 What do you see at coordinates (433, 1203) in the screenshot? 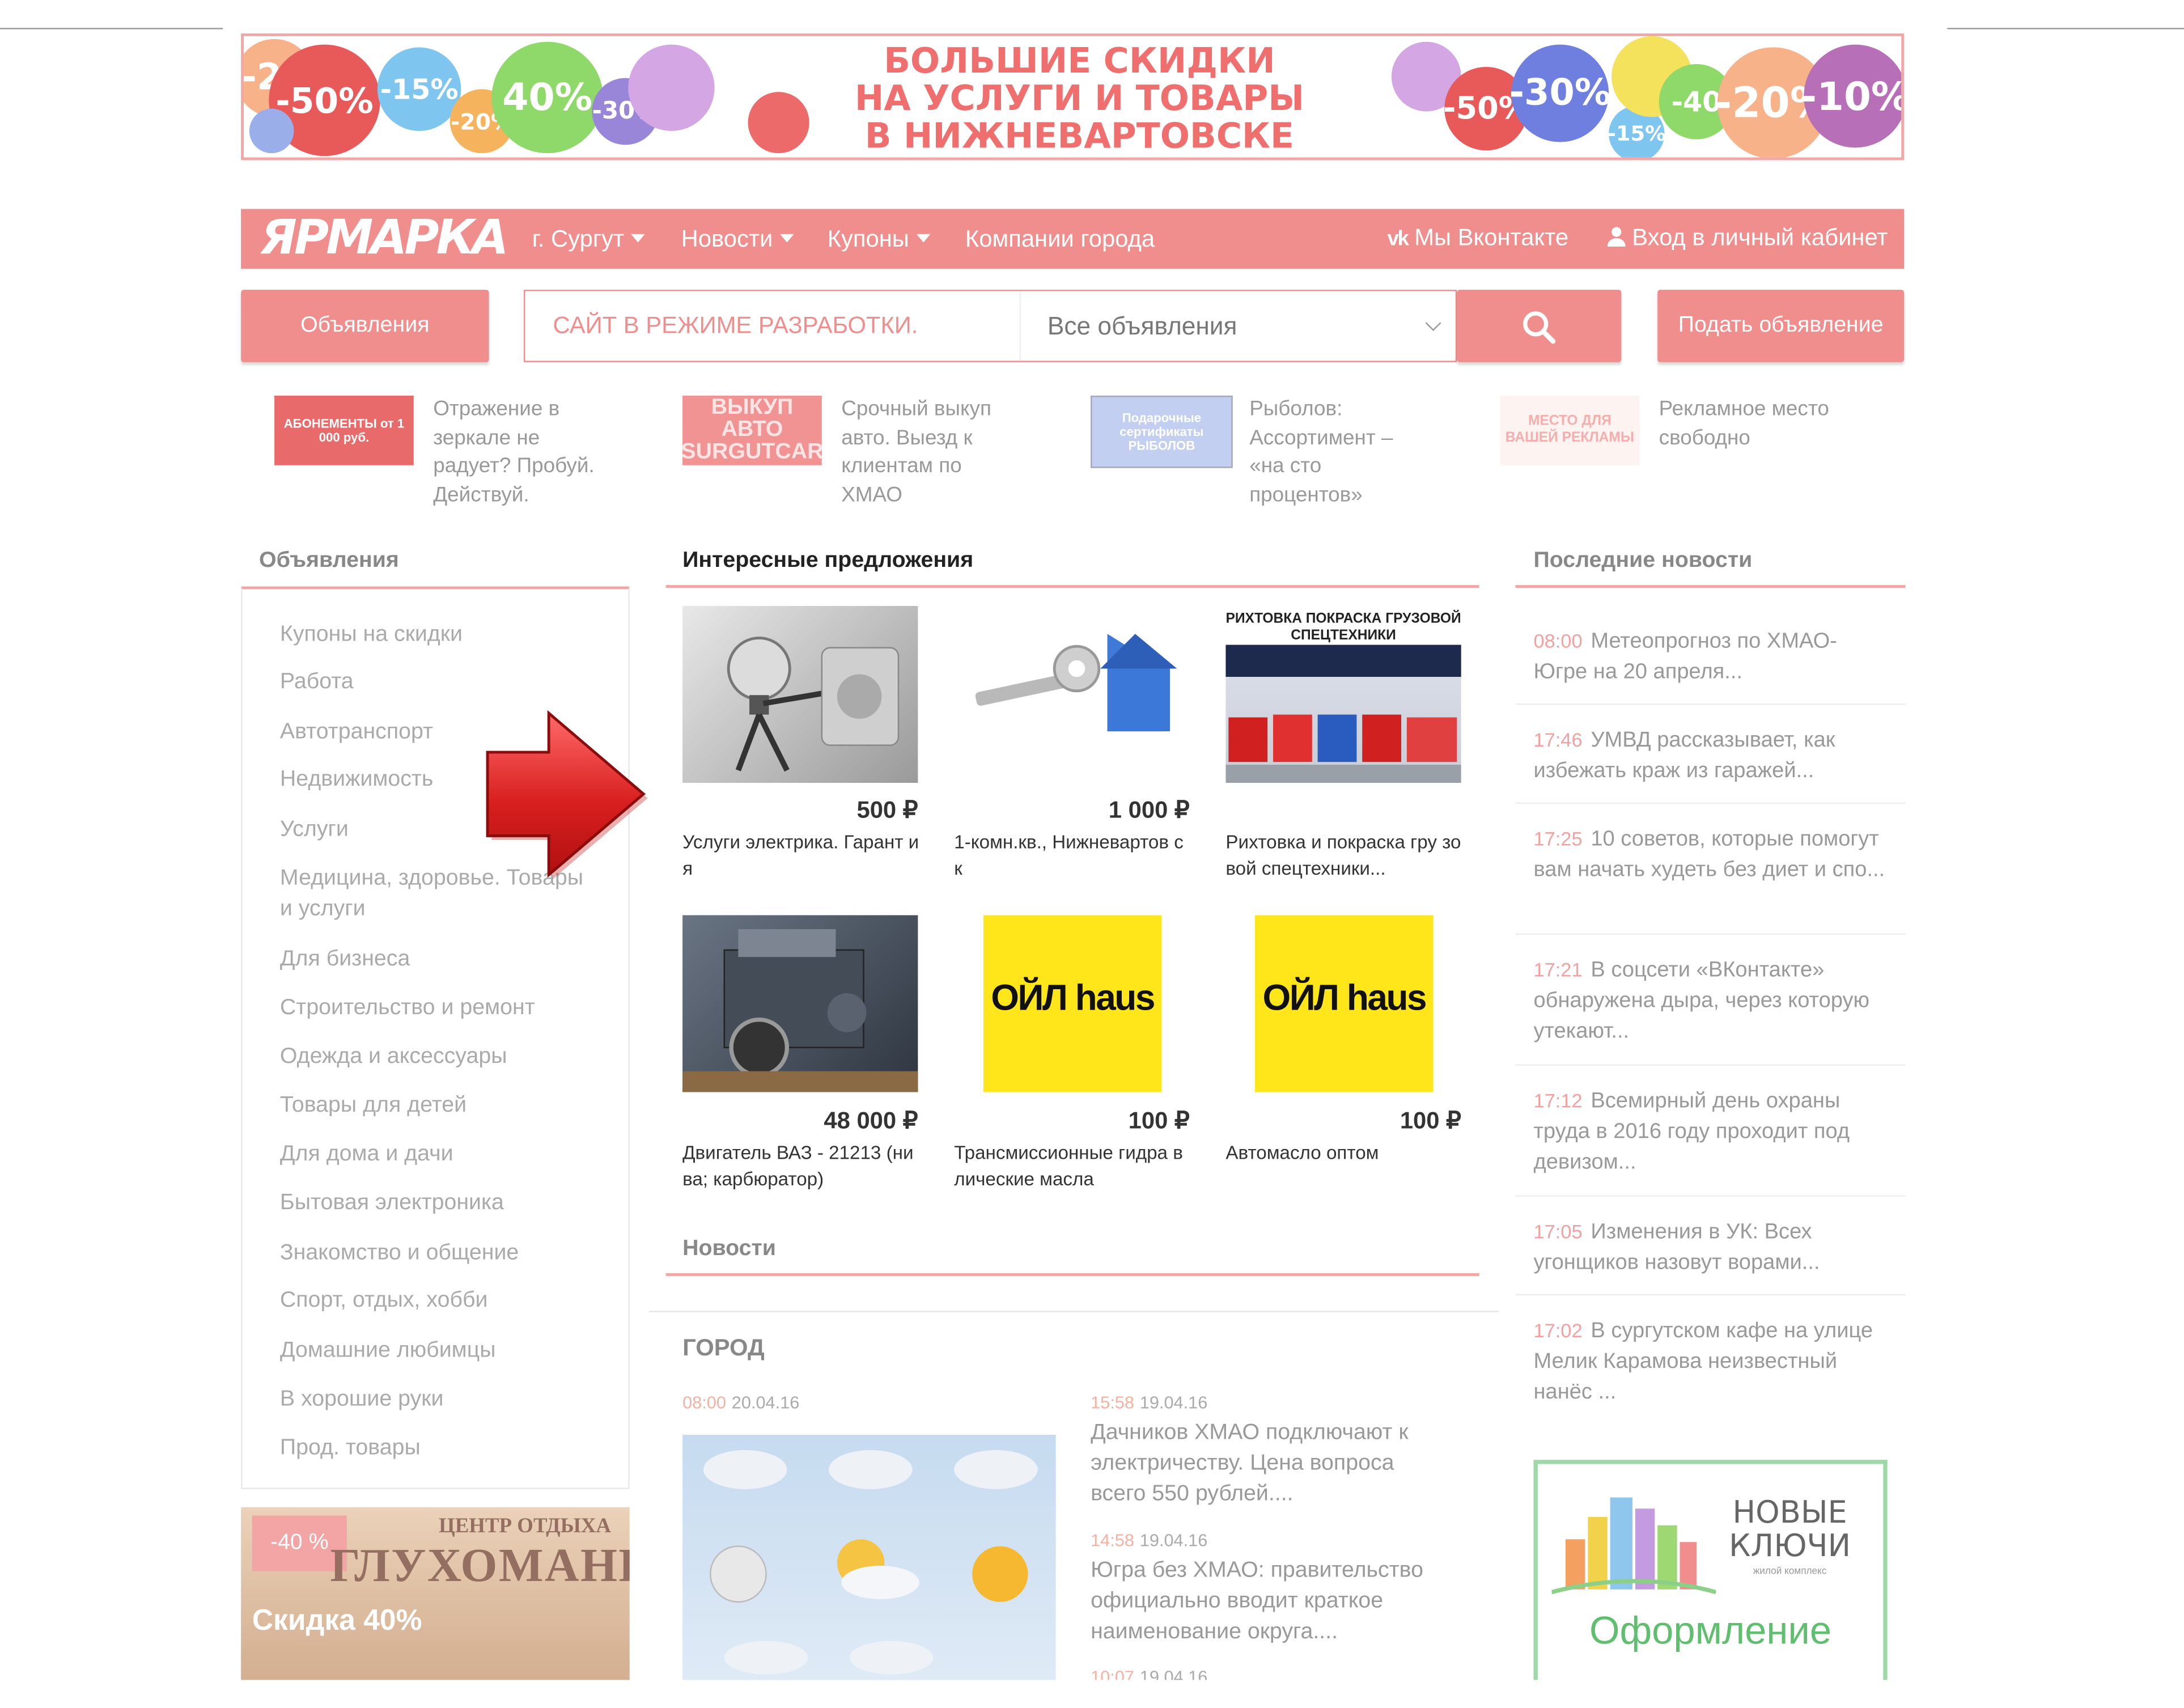
I see `sidebar-item-electronics: Бытовая электроника` at bounding box center [433, 1203].